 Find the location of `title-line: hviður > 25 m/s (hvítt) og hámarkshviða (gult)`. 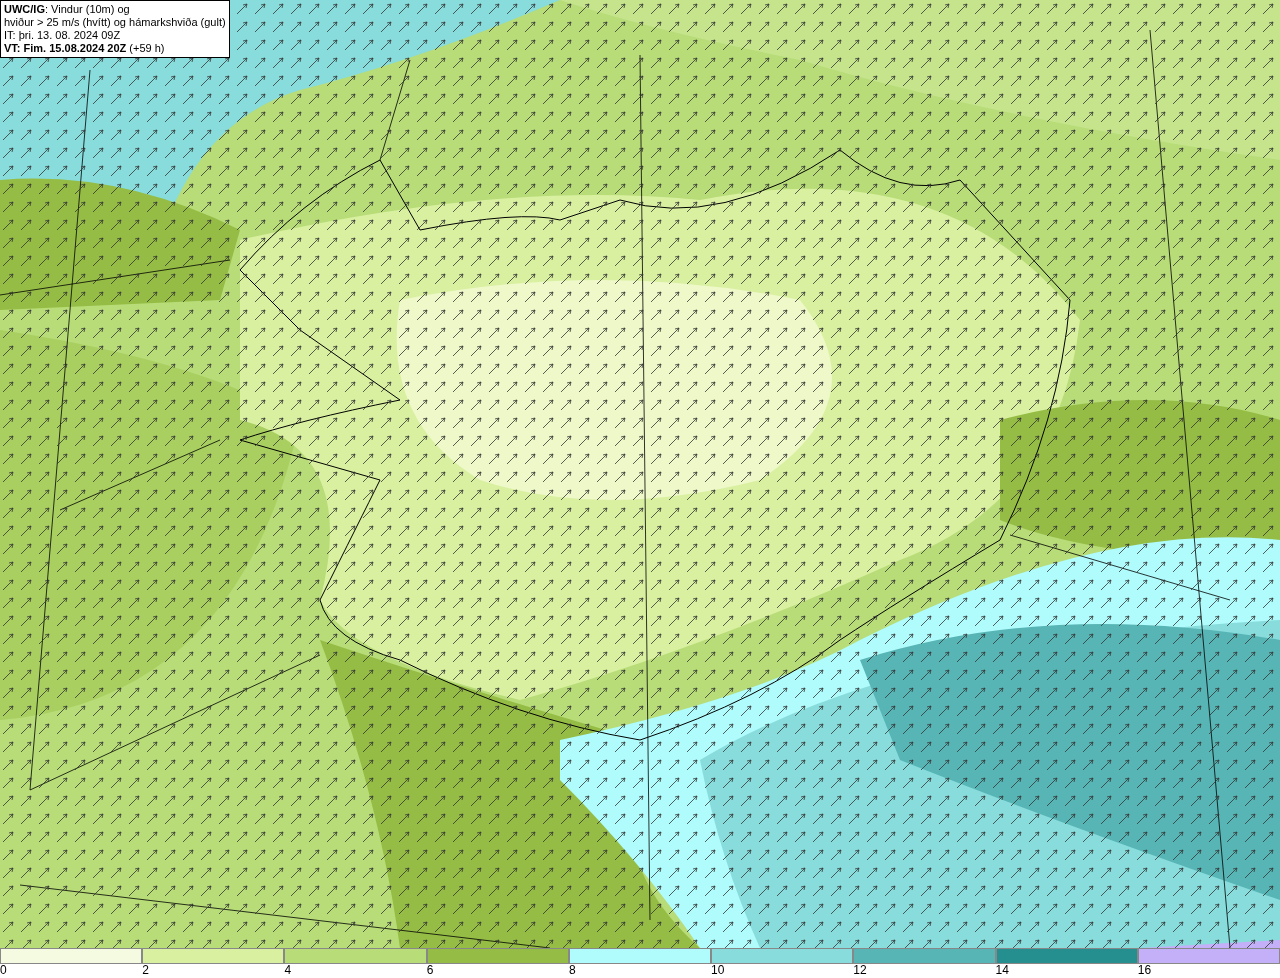

title-line: hviður > 25 m/s (hvítt) og hámarkshviða (gult) is located at coordinates (115, 22).